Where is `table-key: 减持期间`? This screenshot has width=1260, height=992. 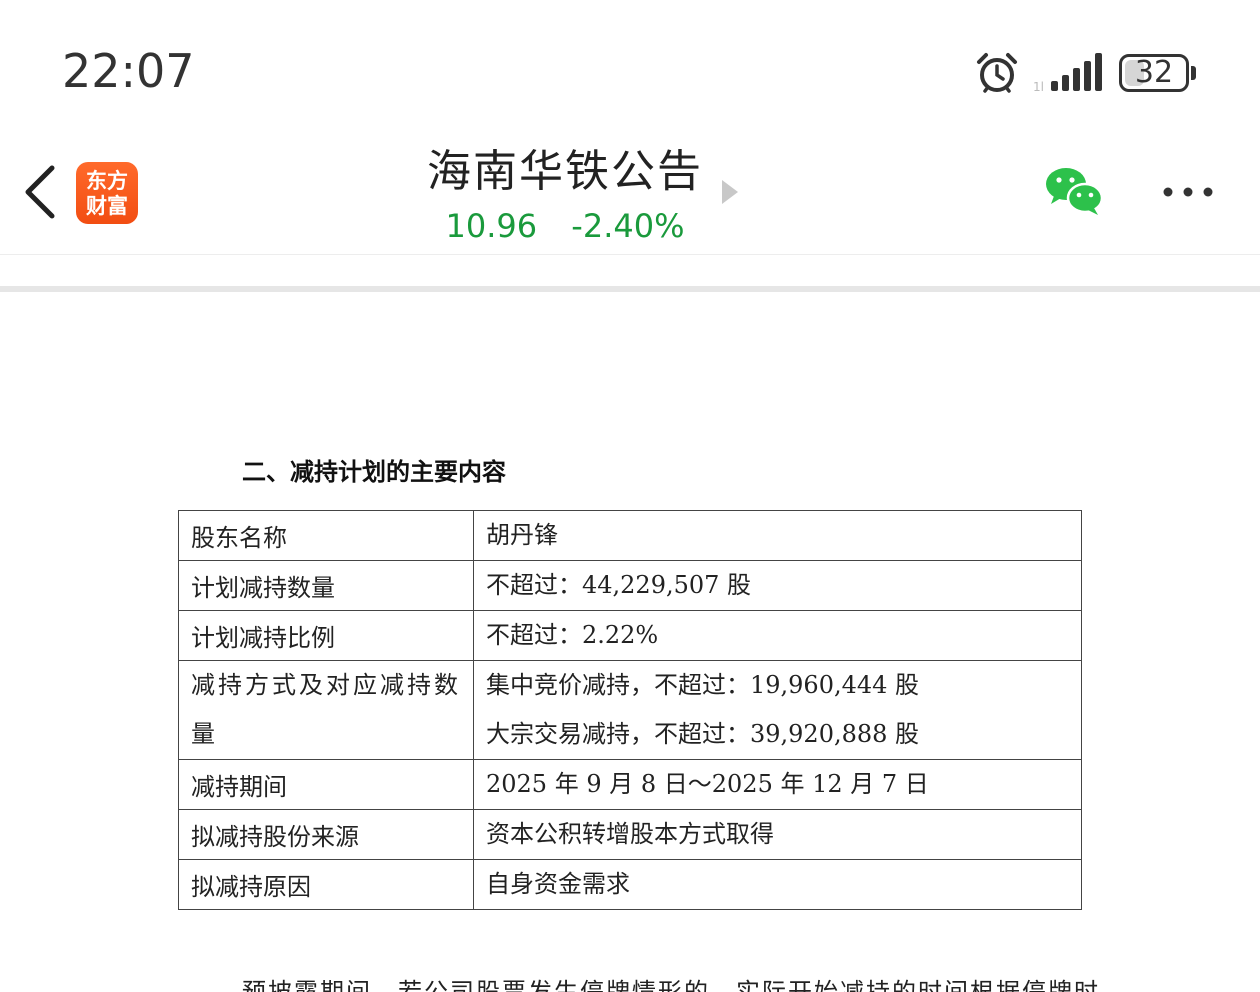
table-key: 减持期间 is located at coordinates (326, 784).